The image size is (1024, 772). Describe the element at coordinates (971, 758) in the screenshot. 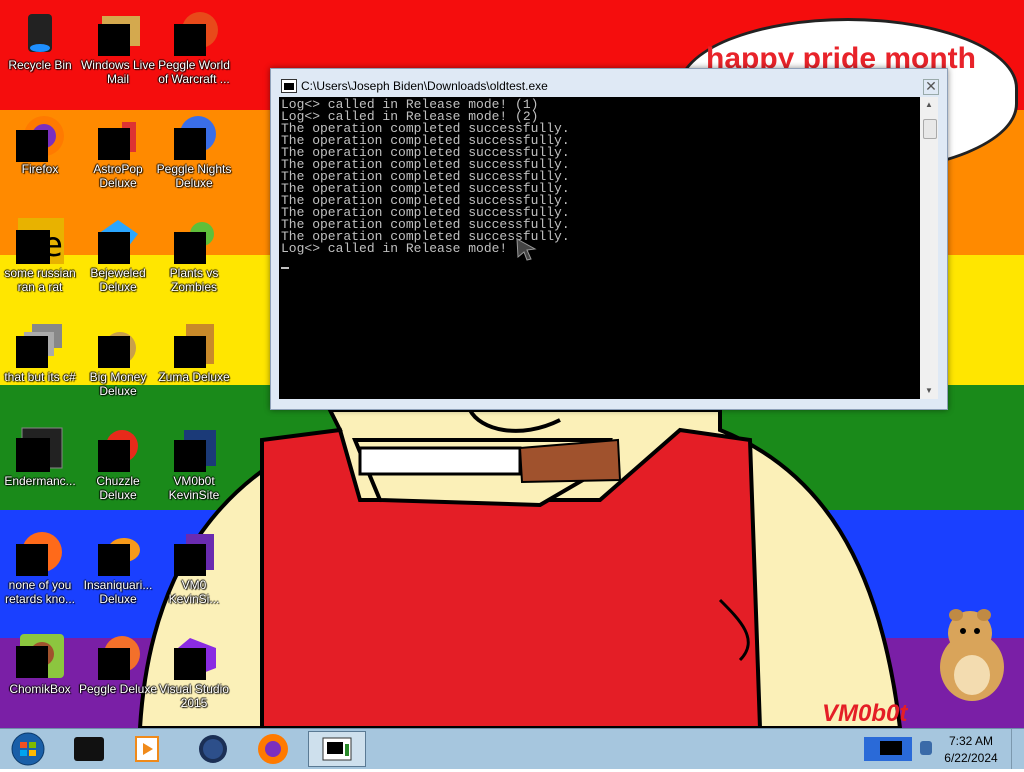

I see `clock-date: 6/22/2024` at that location.